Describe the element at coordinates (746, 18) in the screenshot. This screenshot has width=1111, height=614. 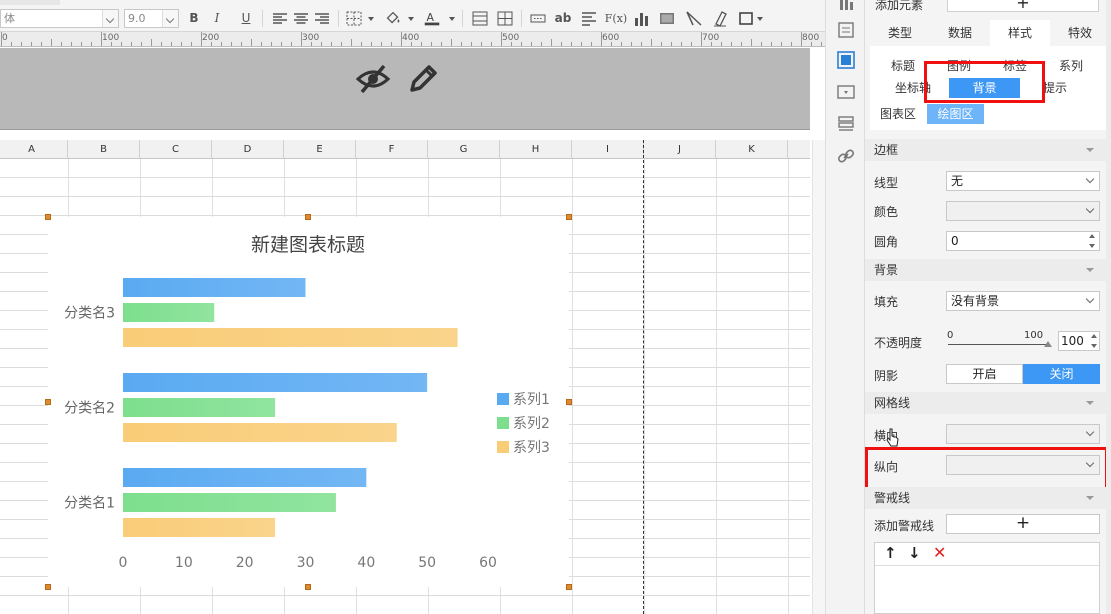
I see `cell-frame-icon` at that location.